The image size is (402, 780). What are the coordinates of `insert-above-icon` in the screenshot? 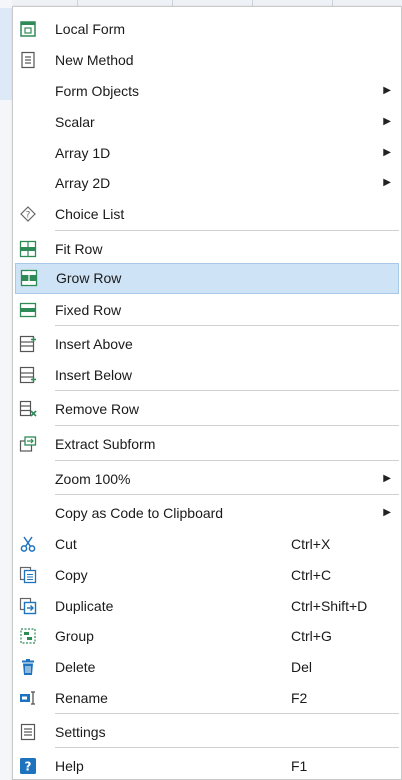 It's located at (28, 344).